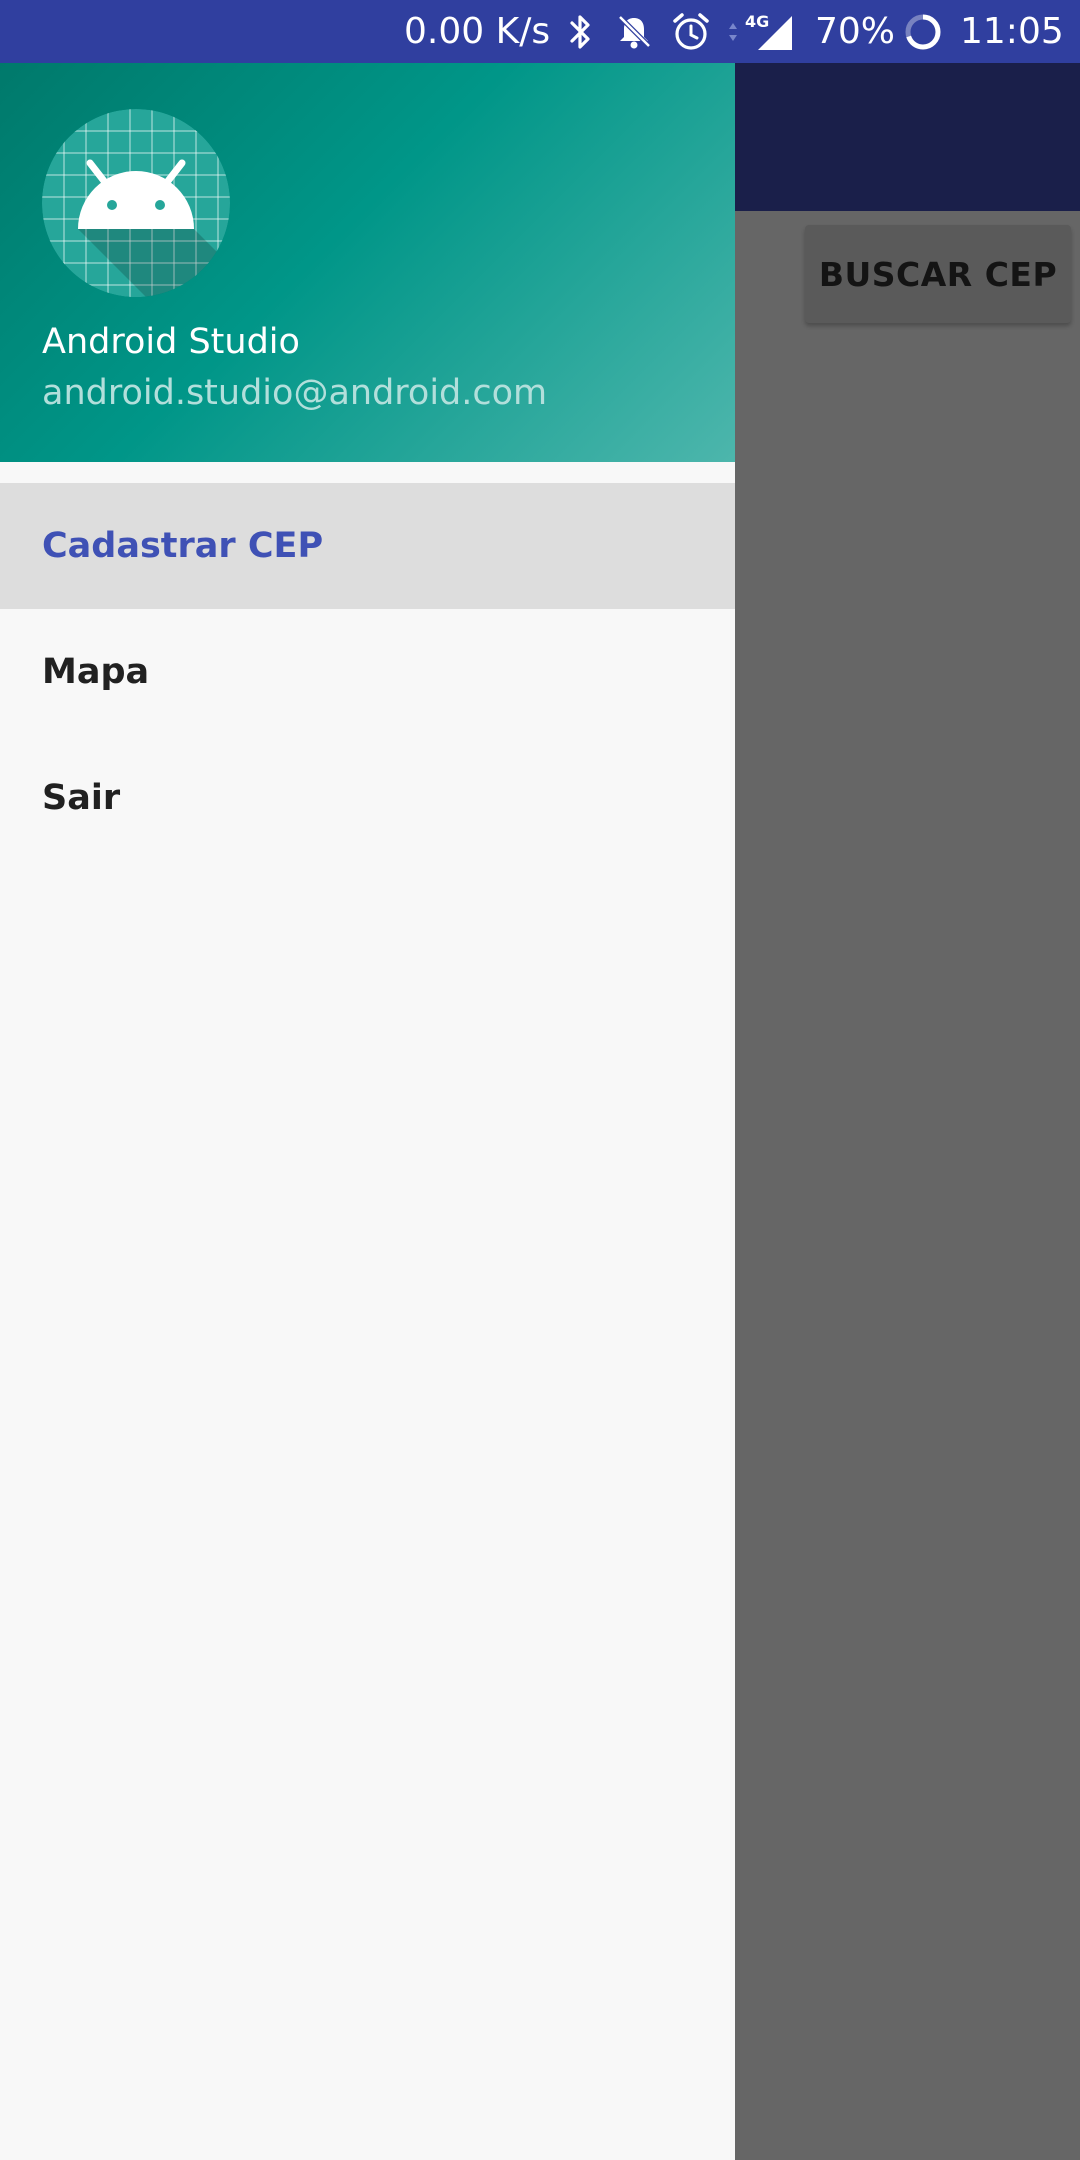  Describe the element at coordinates (733, 31) in the screenshot. I see `data-arrows-icon` at that location.